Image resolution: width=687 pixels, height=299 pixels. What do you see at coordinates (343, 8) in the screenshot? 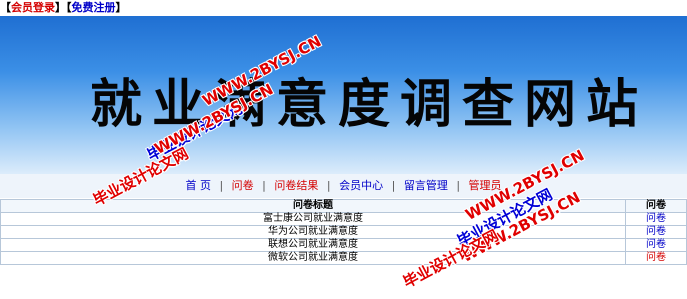
I see `top-bar: 【会员登录】【免费注册】` at bounding box center [343, 8].